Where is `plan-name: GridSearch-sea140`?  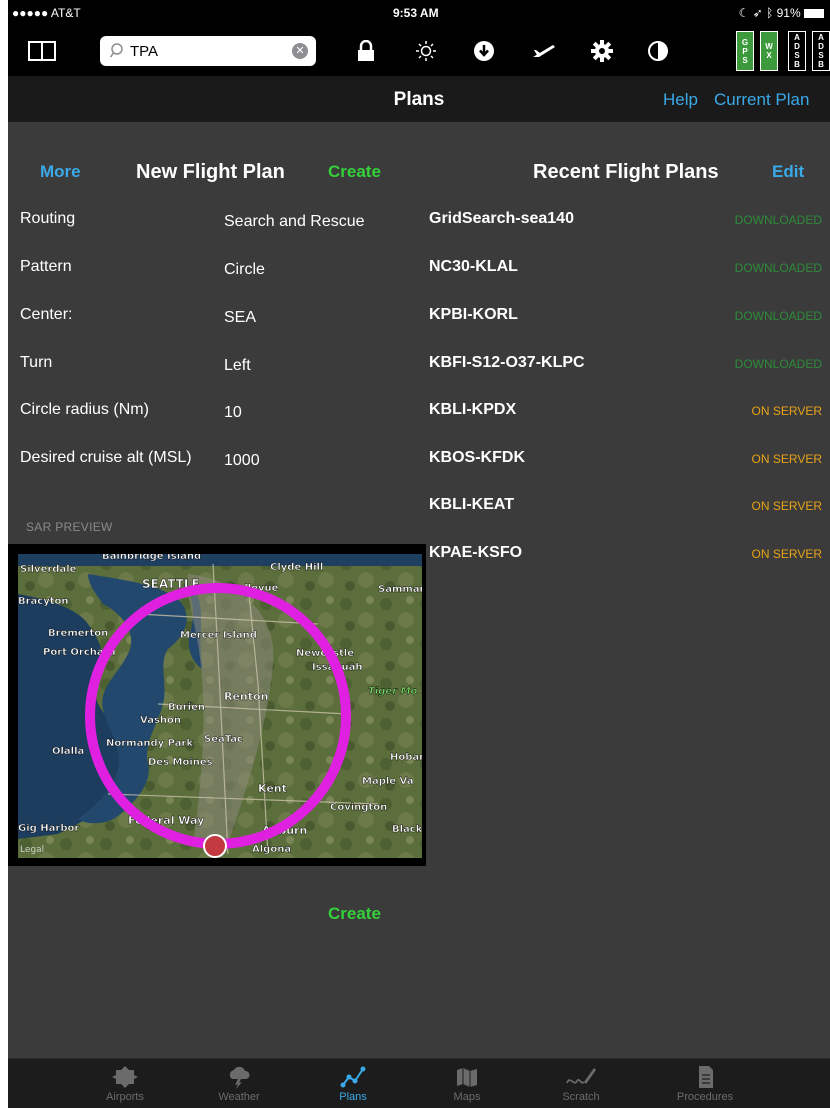 plan-name: GridSearch-sea140 is located at coordinates (501, 218).